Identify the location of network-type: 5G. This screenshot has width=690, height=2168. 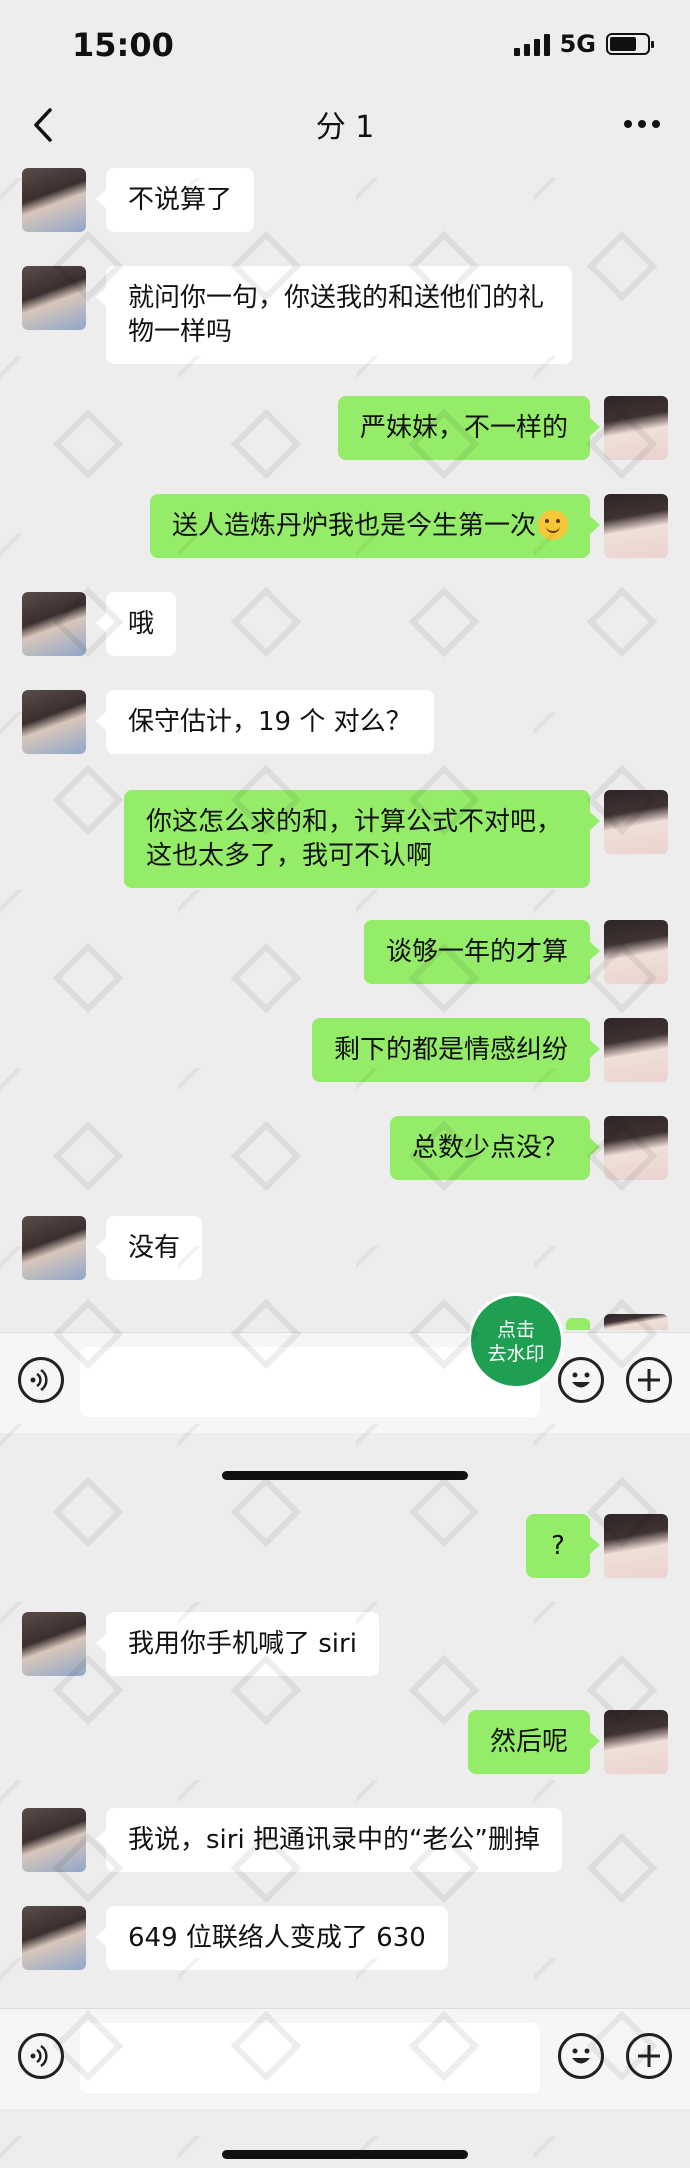
(577, 44).